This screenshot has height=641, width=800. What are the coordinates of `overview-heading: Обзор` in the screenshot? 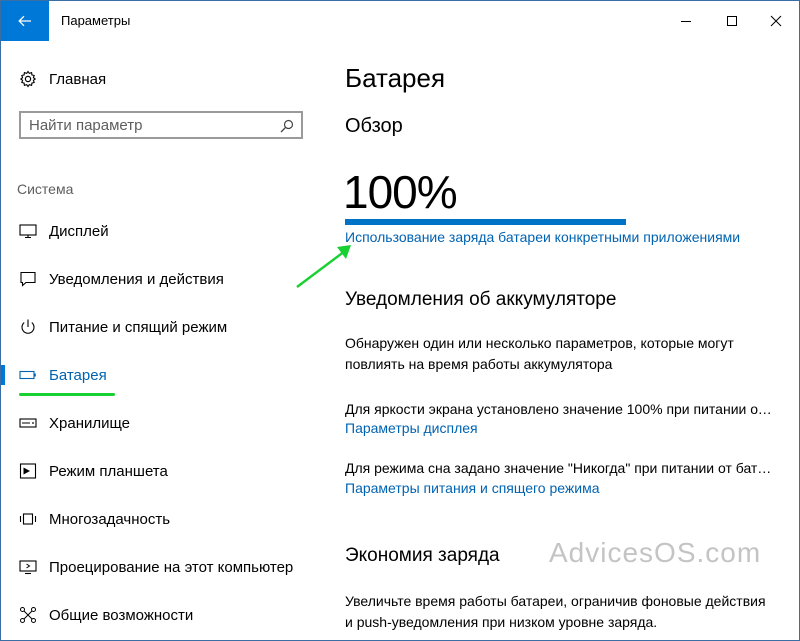 It's located at (374, 126).